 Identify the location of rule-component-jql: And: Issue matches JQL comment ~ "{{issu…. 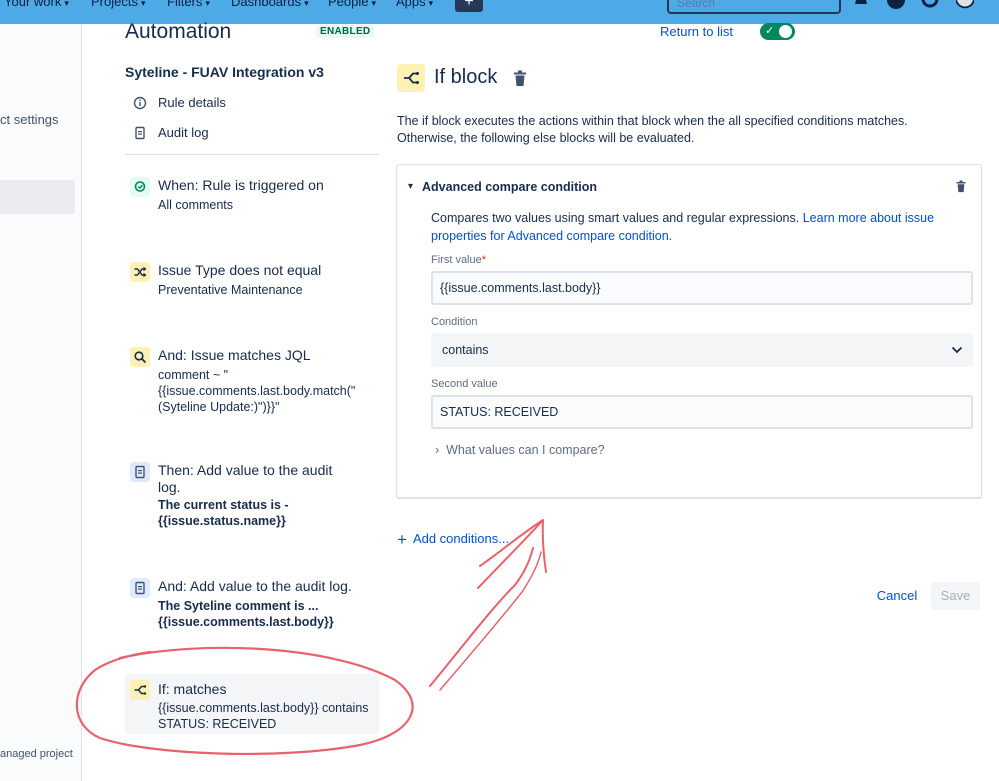
(252, 383).